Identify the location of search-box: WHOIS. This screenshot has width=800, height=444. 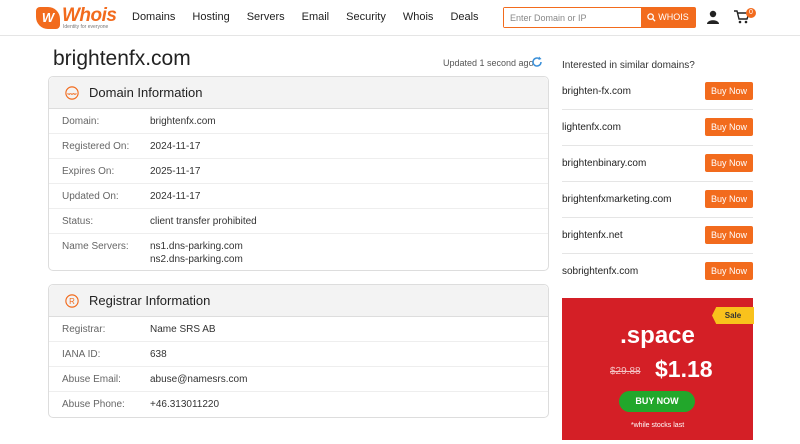
(599, 17).